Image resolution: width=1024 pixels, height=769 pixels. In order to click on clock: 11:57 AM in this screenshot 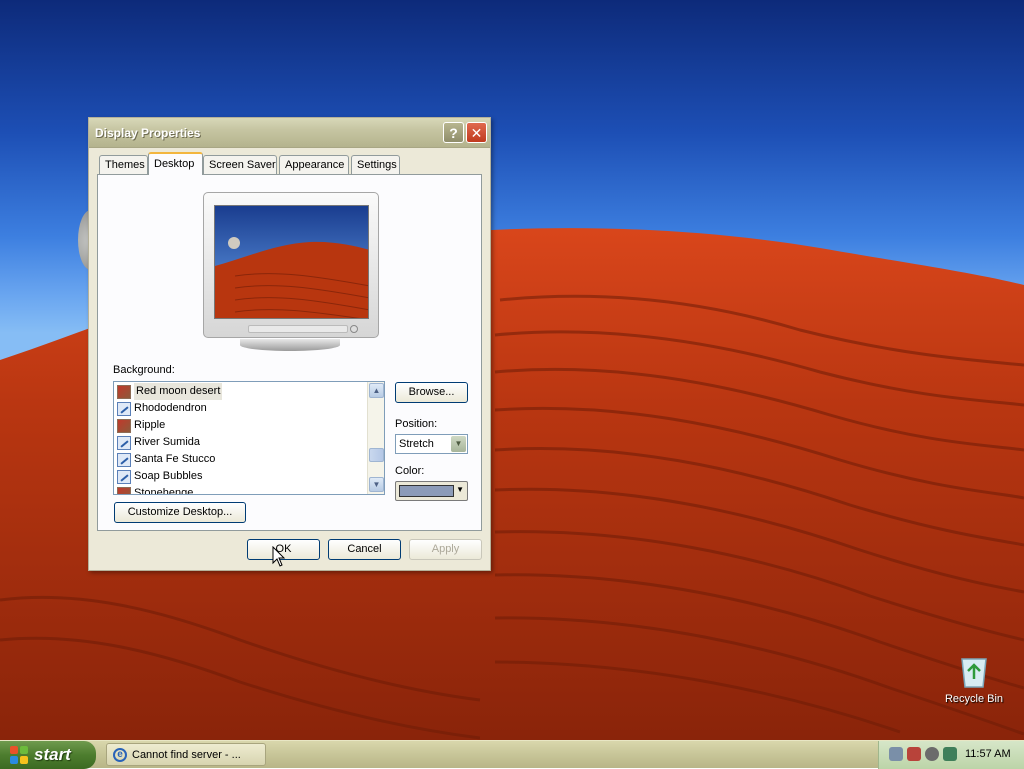, I will do `click(988, 754)`.